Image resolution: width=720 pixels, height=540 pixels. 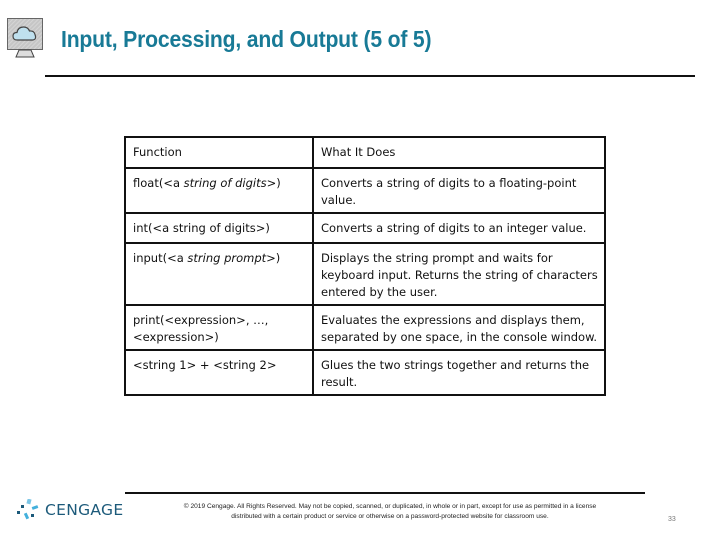 What do you see at coordinates (25, 53) in the screenshot?
I see `monitor-stand-icon` at bounding box center [25, 53].